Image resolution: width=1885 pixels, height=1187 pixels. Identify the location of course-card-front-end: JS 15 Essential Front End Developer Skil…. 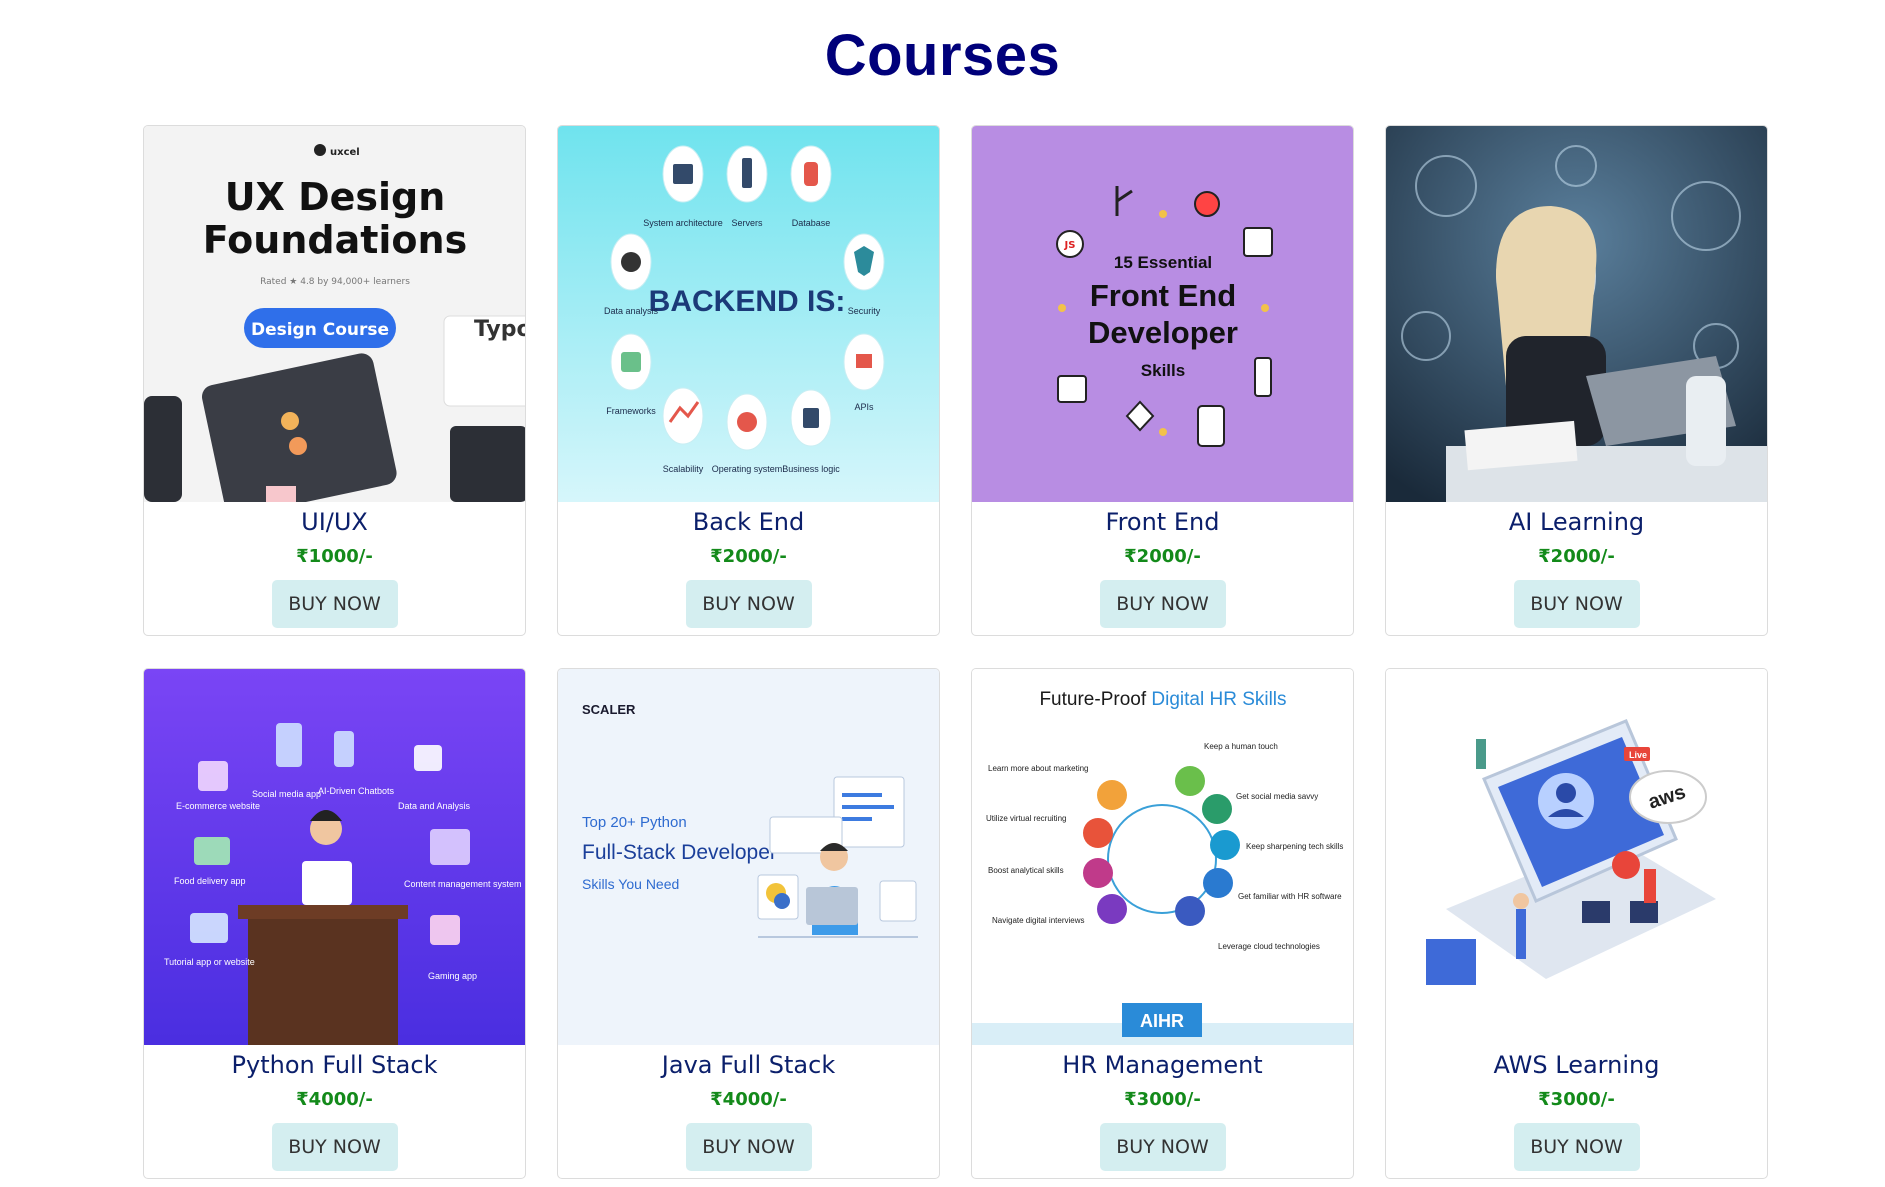
(1162, 380).